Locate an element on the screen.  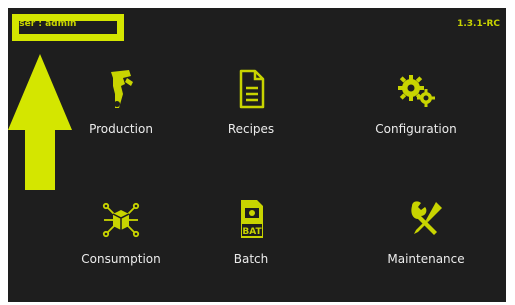
document-icon is located at coordinates (252, 89).